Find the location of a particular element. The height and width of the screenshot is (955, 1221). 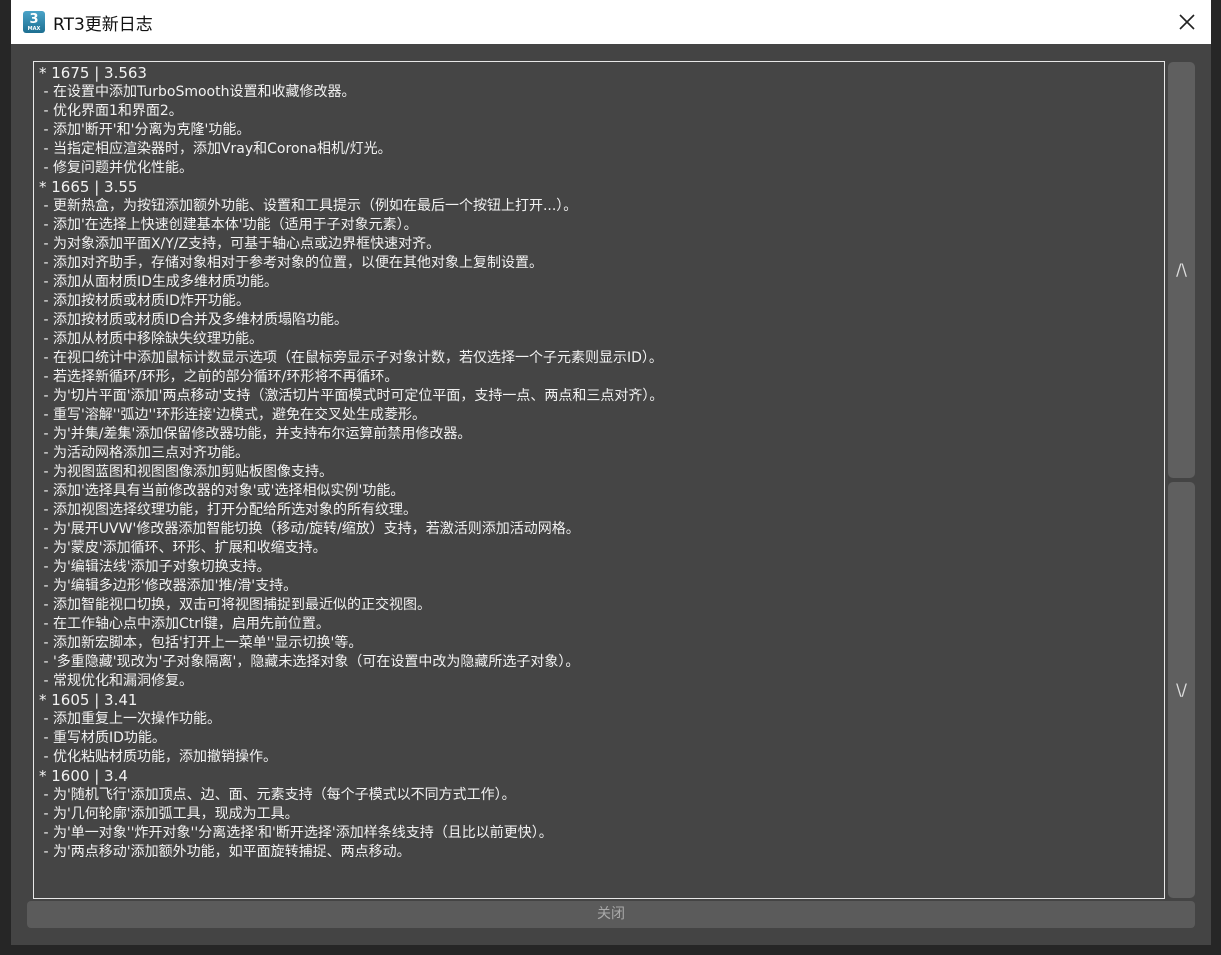

version-header: * 1675 | 3.563 is located at coordinates (93, 73).